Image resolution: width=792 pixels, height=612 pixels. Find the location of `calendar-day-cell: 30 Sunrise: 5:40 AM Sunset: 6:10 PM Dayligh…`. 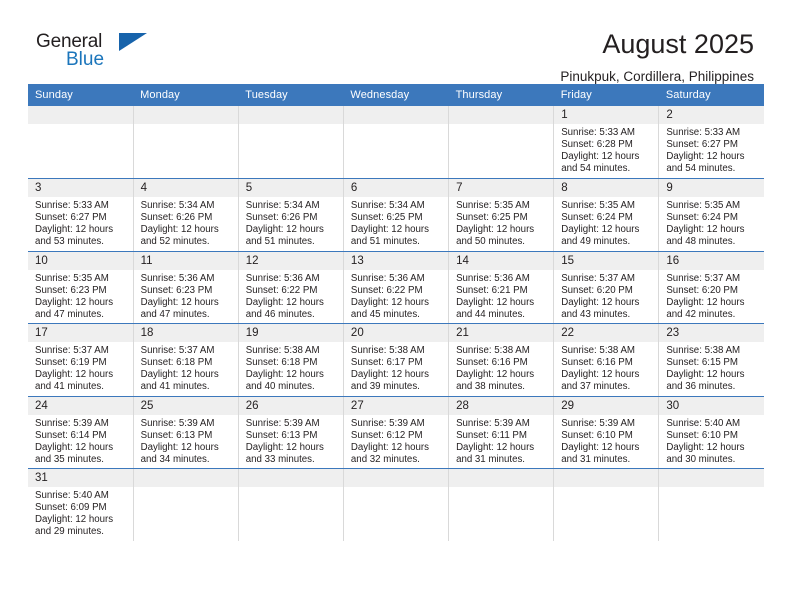

calendar-day-cell: 30 Sunrise: 5:40 AM Sunset: 6:10 PM Dayligh… is located at coordinates (711, 432).